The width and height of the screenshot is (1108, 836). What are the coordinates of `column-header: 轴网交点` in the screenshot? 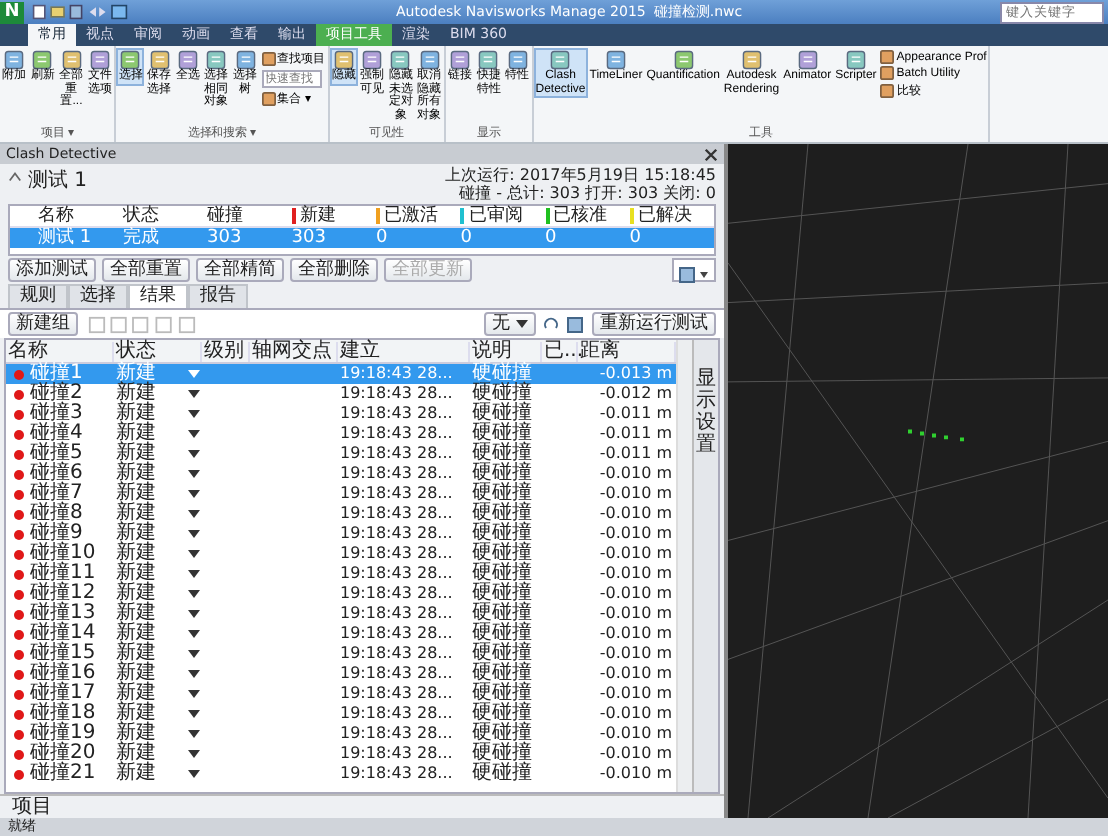 It's located at (294, 351).